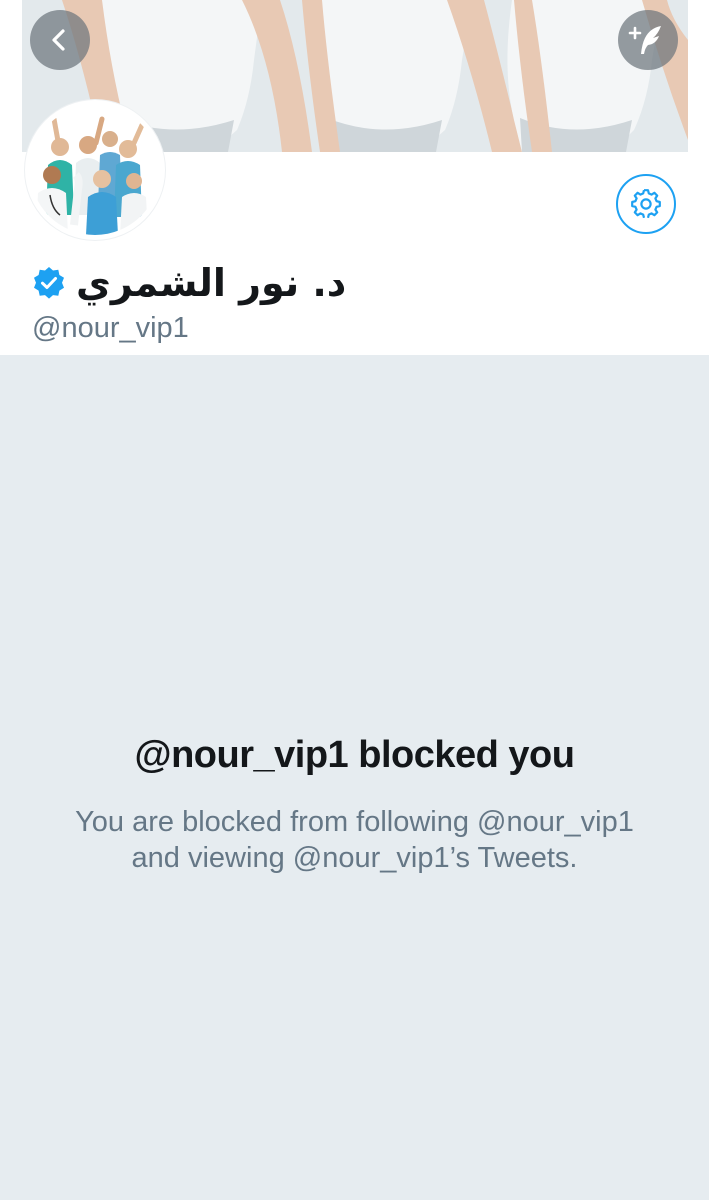 This screenshot has width=709, height=1200. Describe the element at coordinates (644, 40) in the screenshot. I see `compose-tweet-icon` at that location.